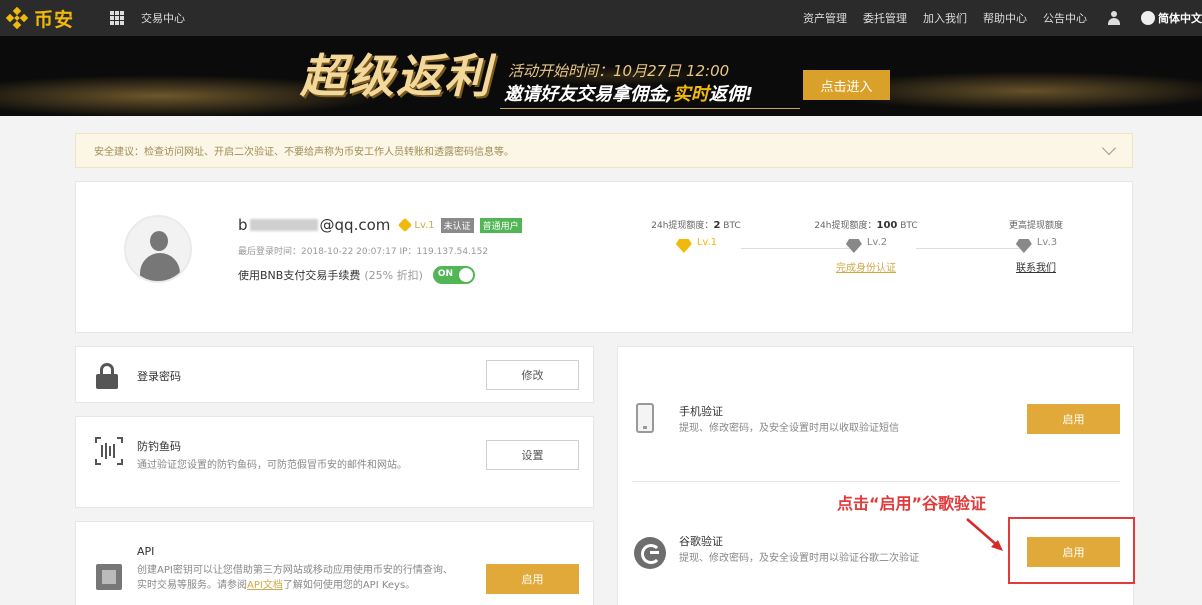  Describe the element at coordinates (1005, 18) in the screenshot. I see `nav-help-center: 帮助中心` at that location.